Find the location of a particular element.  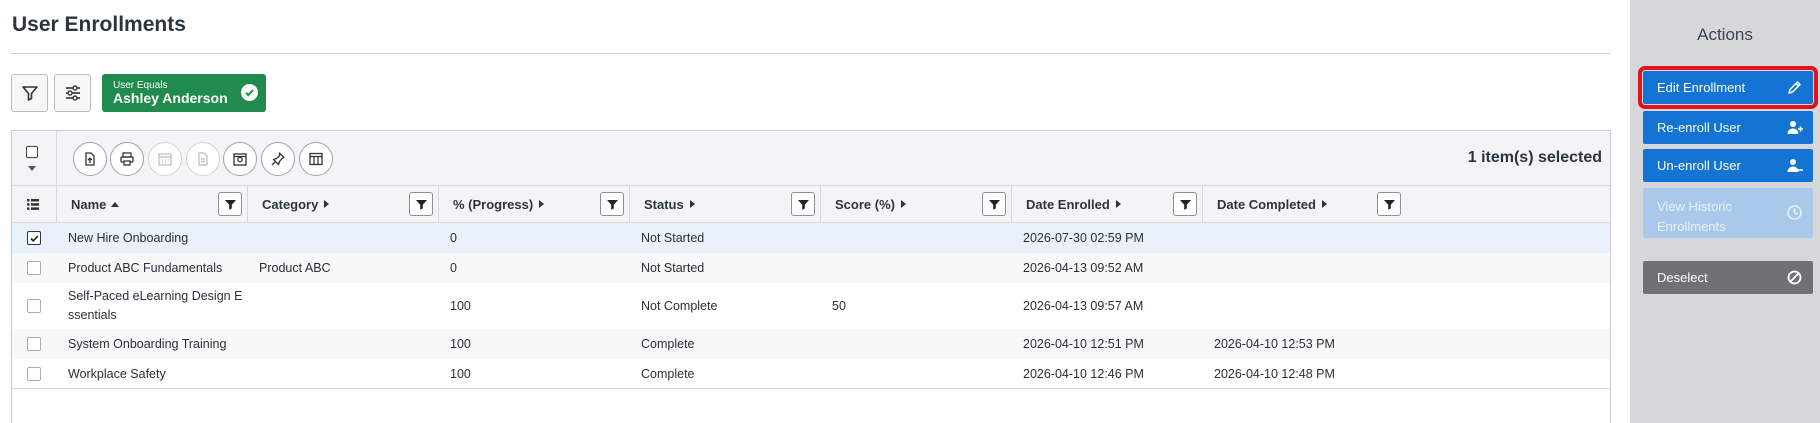

row-options-header is located at coordinates (34, 204).